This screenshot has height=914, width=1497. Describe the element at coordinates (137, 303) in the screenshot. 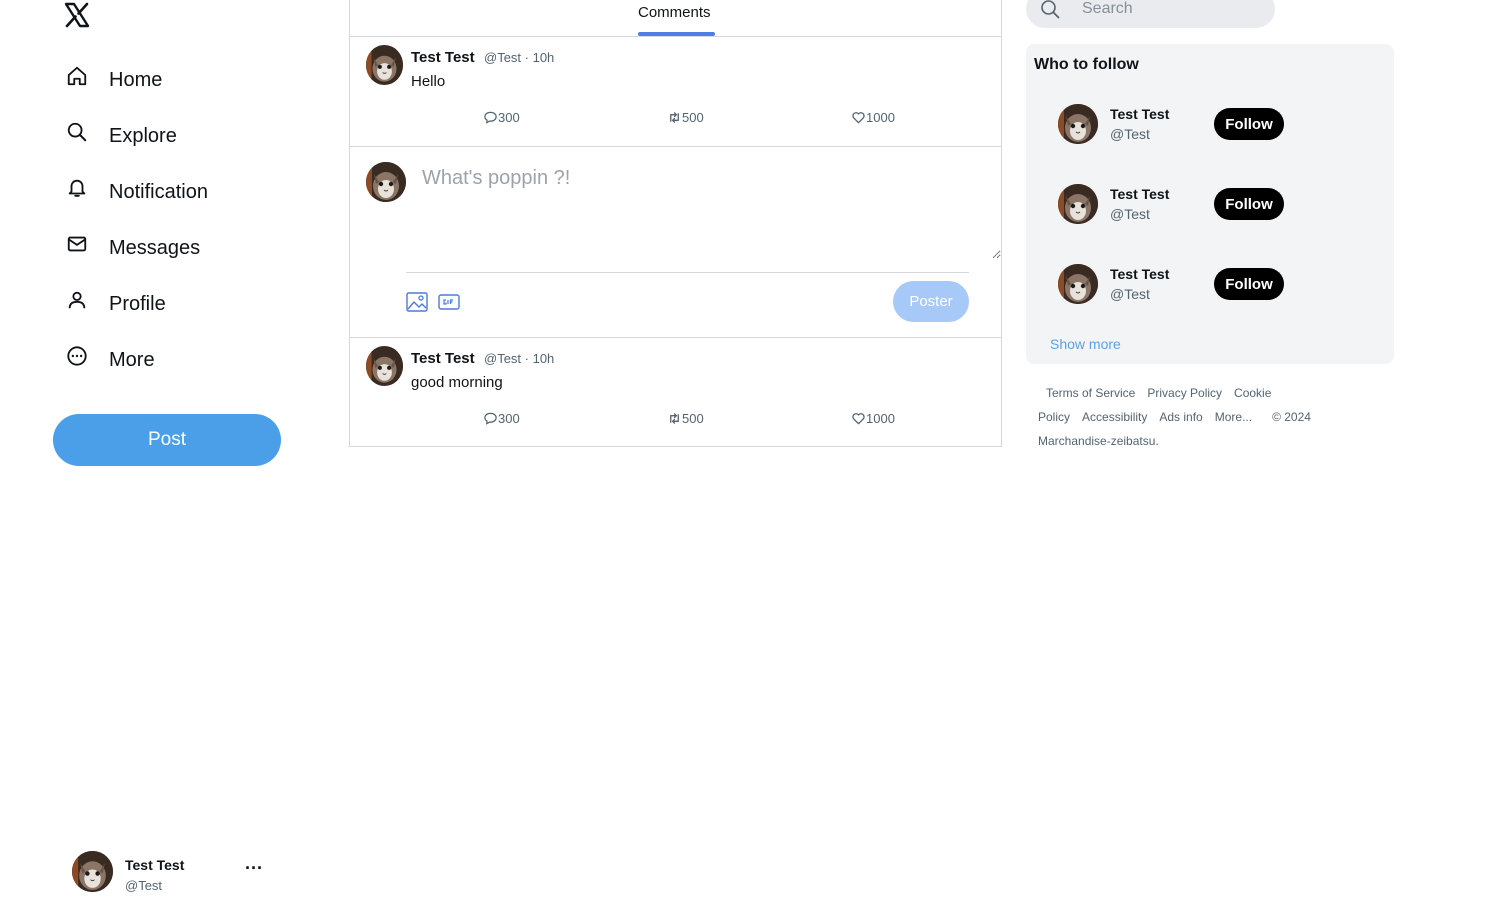

I see `nav-label-profile: Profile` at that location.